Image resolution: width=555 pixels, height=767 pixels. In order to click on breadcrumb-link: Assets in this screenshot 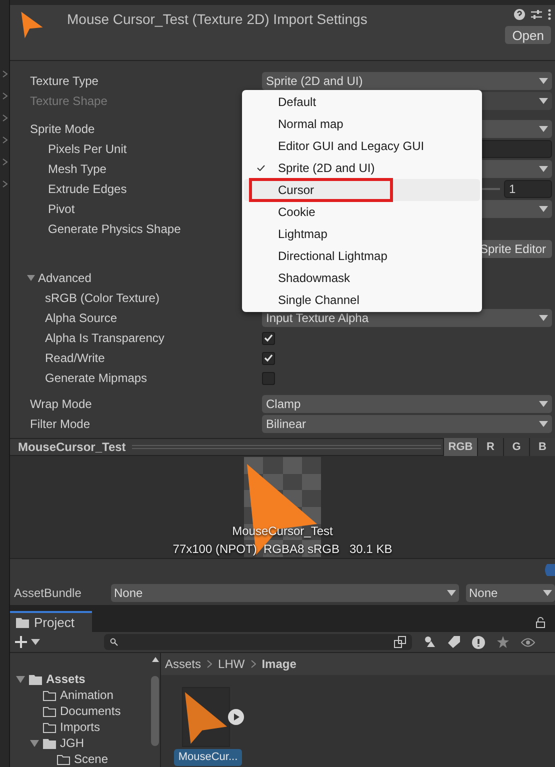, I will do `click(183, 664)`.